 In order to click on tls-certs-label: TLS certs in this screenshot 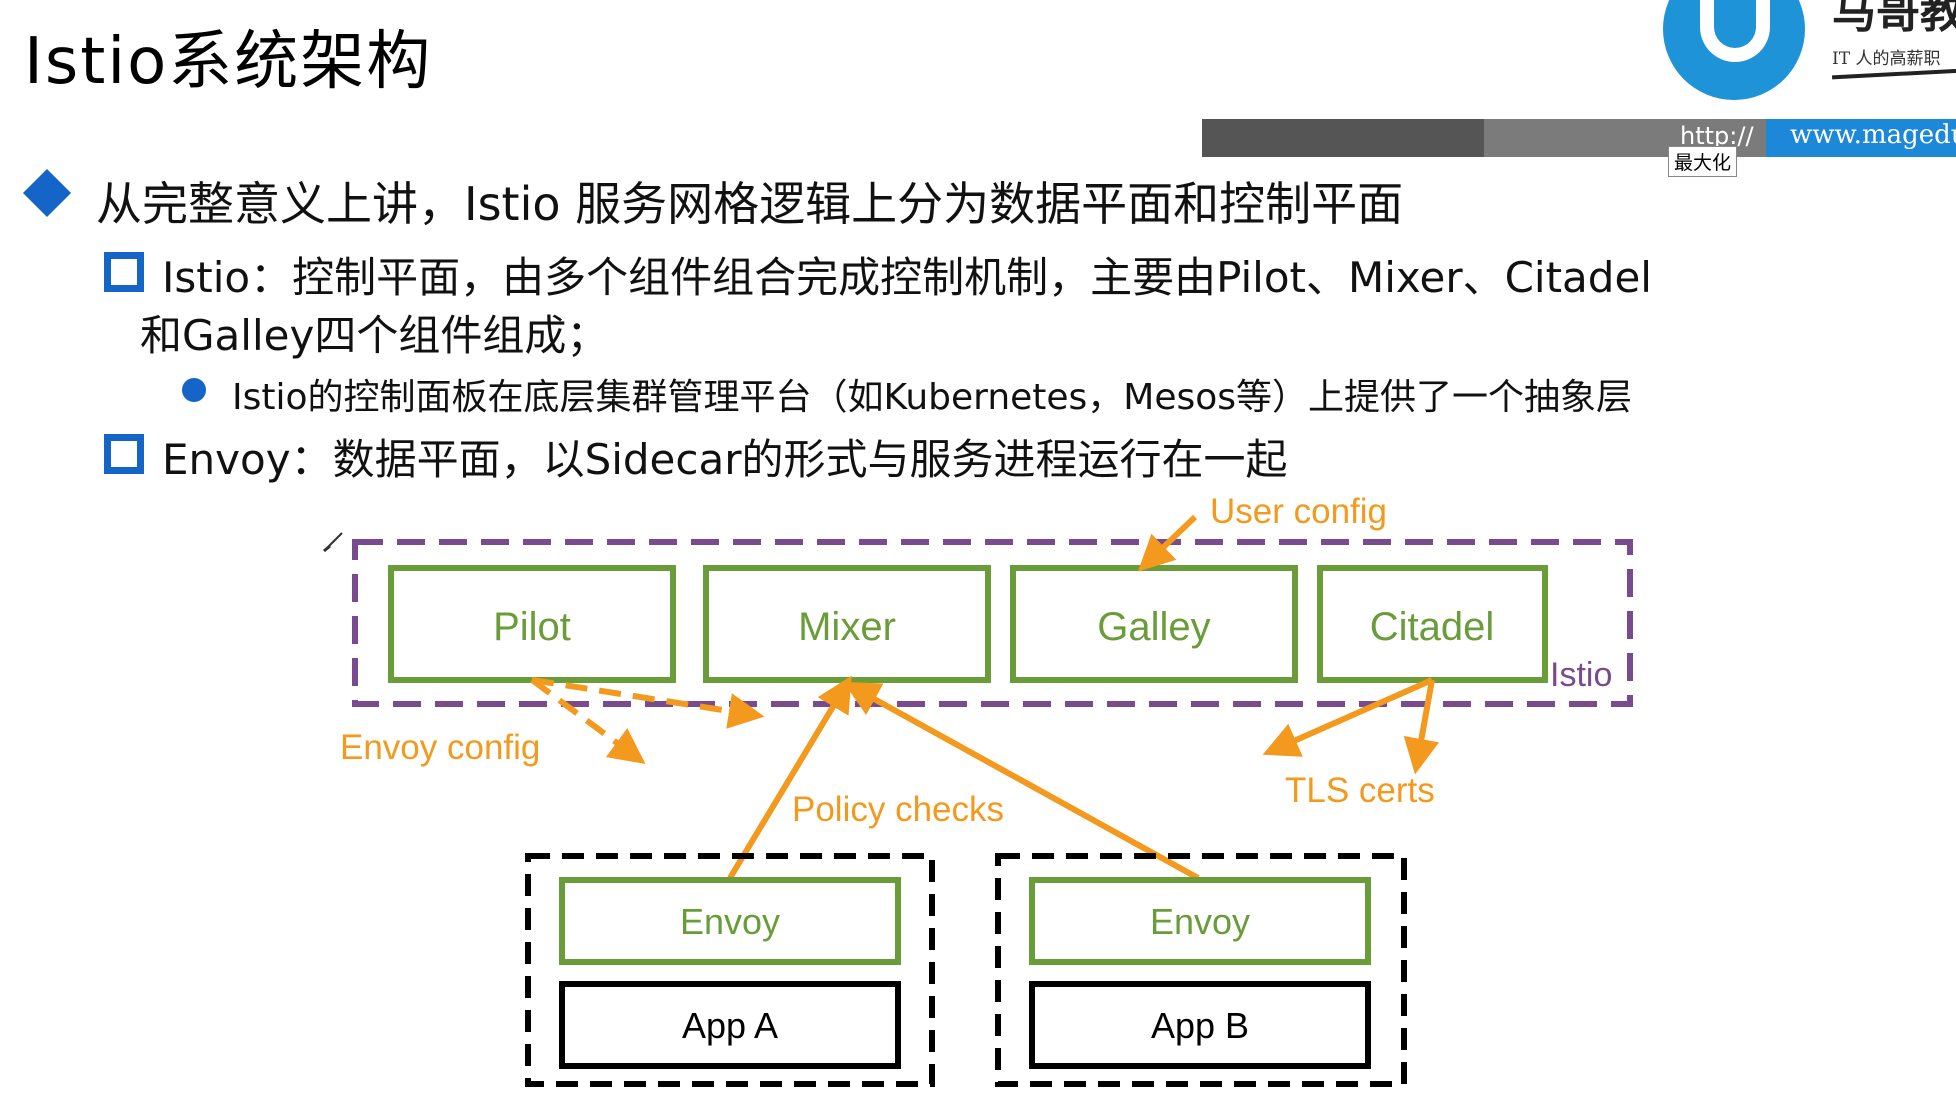, I will do `click(1360, 790)`.